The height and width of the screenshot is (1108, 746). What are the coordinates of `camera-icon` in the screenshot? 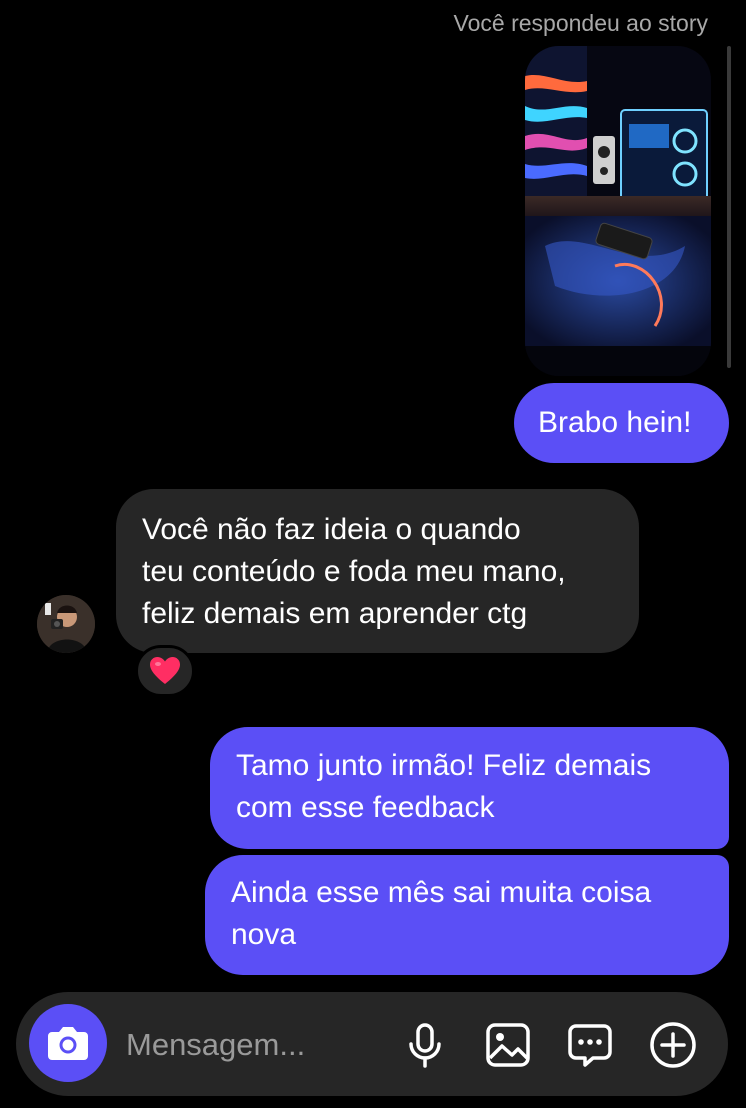 It's located at (68, 1043).